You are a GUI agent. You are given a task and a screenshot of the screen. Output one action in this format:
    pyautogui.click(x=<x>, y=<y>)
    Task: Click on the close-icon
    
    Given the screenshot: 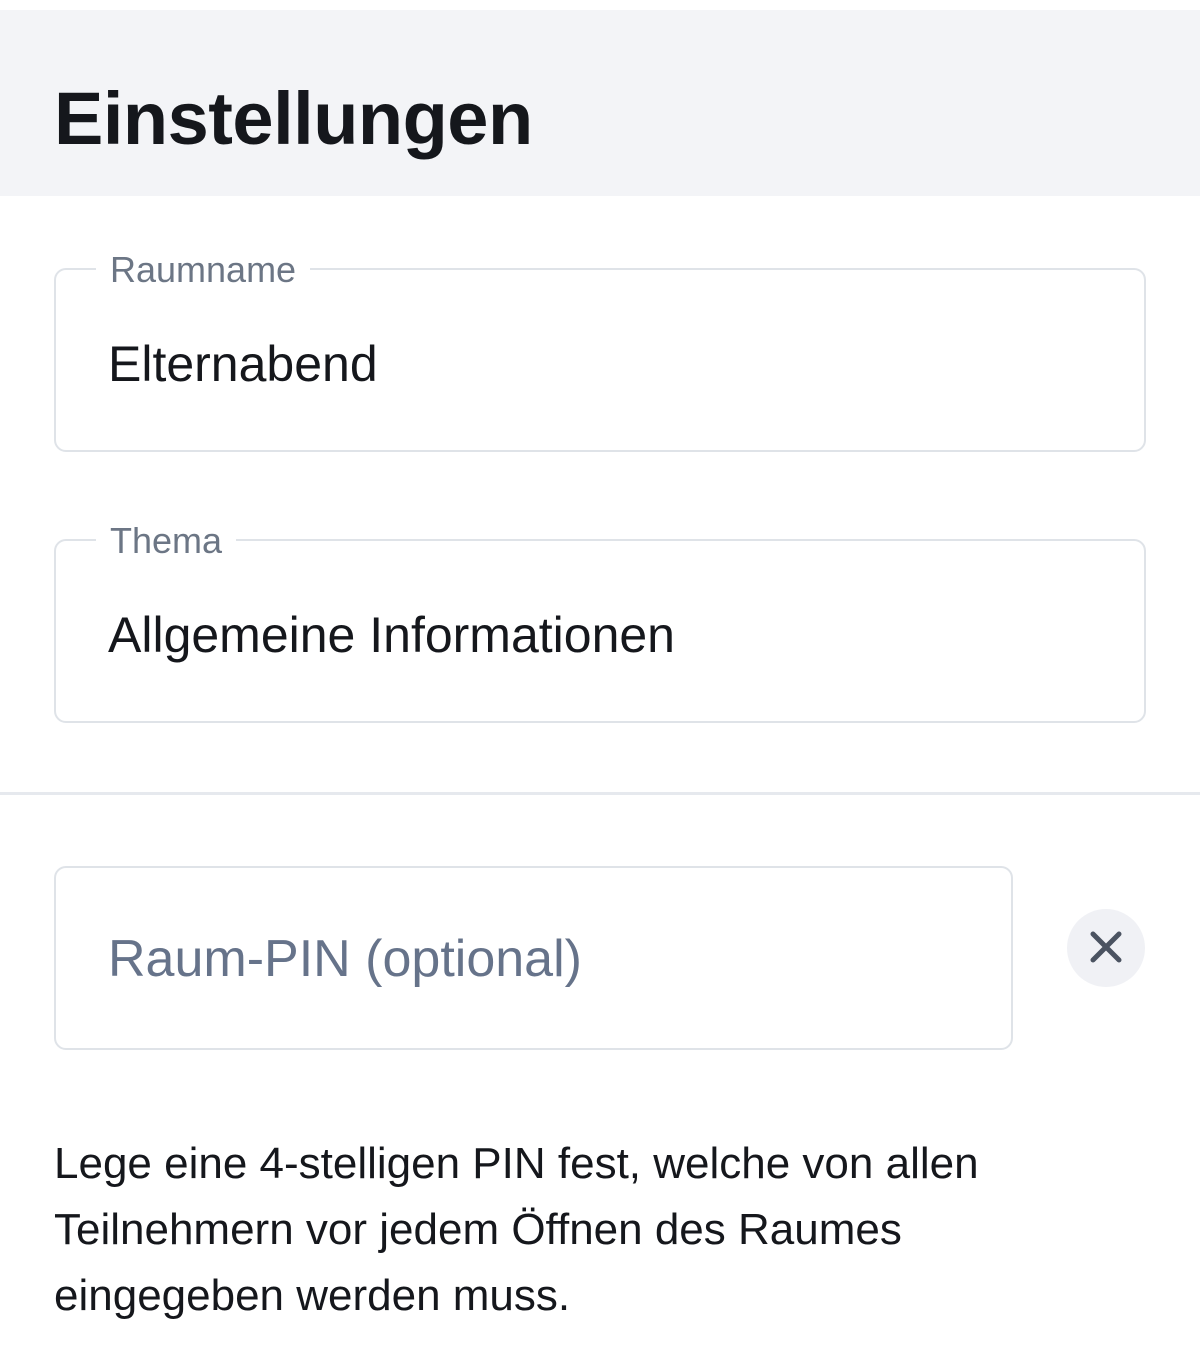 What is the action you would take?
    pyautogui.click(x=1106, y=948)
    